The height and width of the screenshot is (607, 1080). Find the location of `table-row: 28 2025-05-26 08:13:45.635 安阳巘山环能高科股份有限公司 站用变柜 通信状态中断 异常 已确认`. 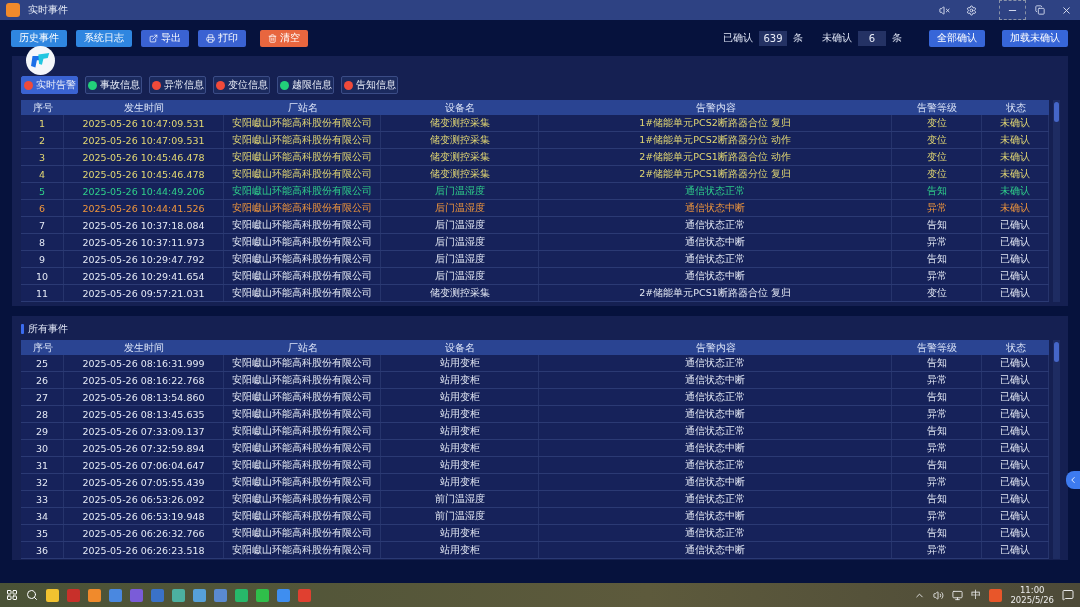

table-row: 28 2025-05-26 08:13:45.635 安阳巘山环能高科股份有限公司 站用变柜 通信状态中断 异常 已确认 is located at coordinates (535, 414).